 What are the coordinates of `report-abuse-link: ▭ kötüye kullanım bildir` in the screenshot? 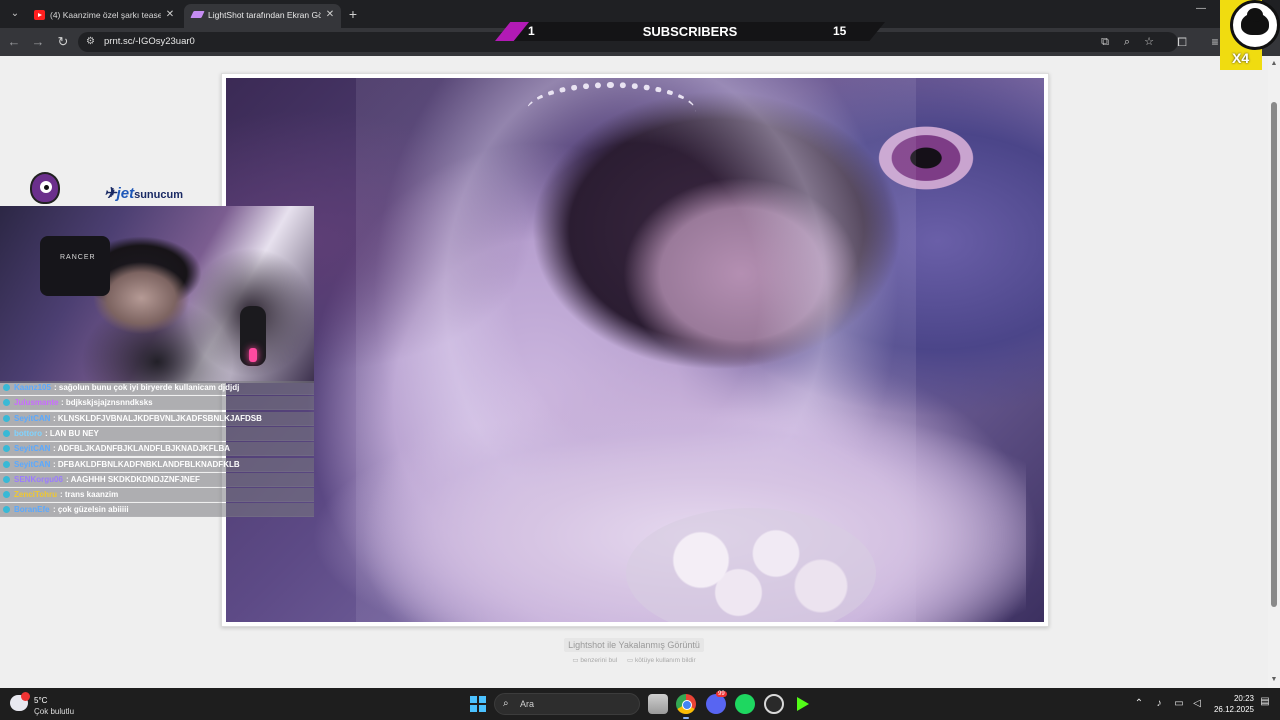 It's located at (661, 660).